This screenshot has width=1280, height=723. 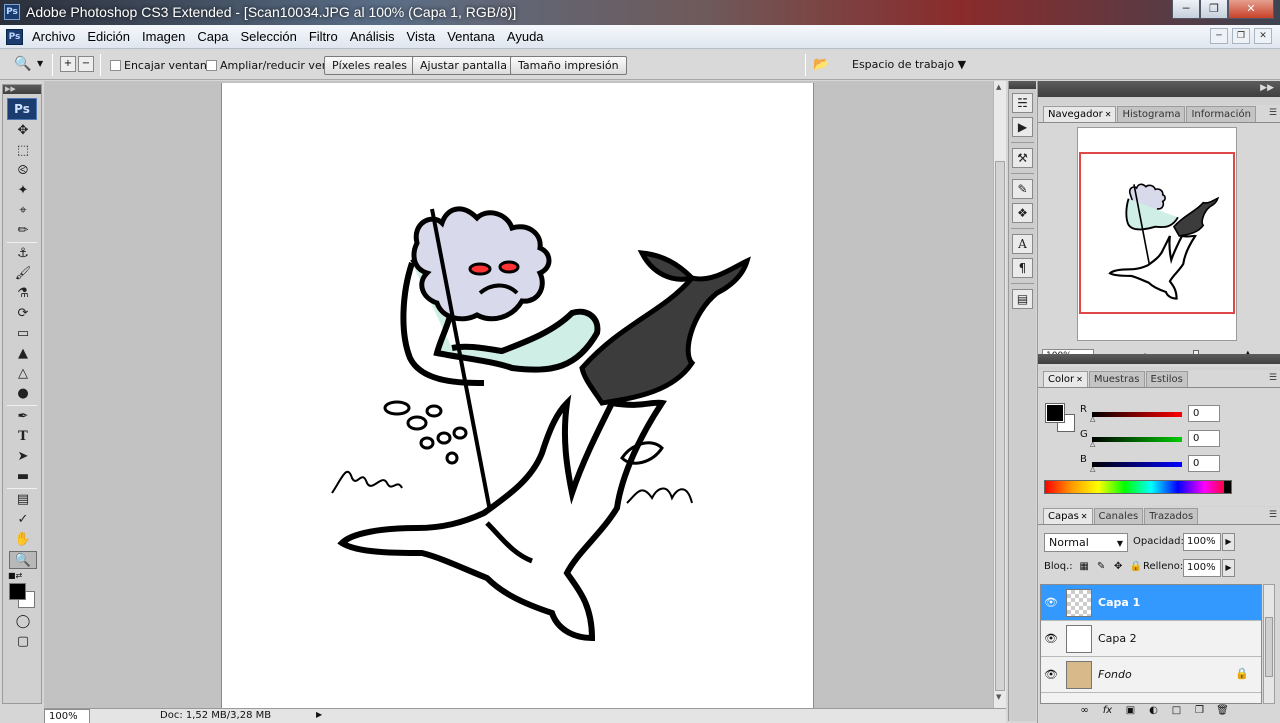 I want to click on lasso-tool-icon: ⧀, so click(x=23, y=171).